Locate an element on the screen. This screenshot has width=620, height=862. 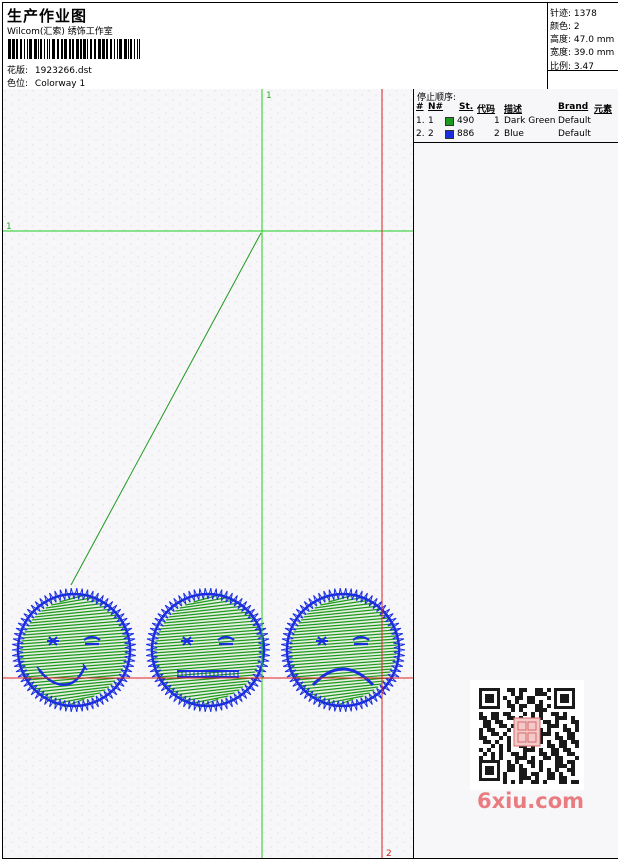
col-header-number: N# is located at coordinates (436, 107).